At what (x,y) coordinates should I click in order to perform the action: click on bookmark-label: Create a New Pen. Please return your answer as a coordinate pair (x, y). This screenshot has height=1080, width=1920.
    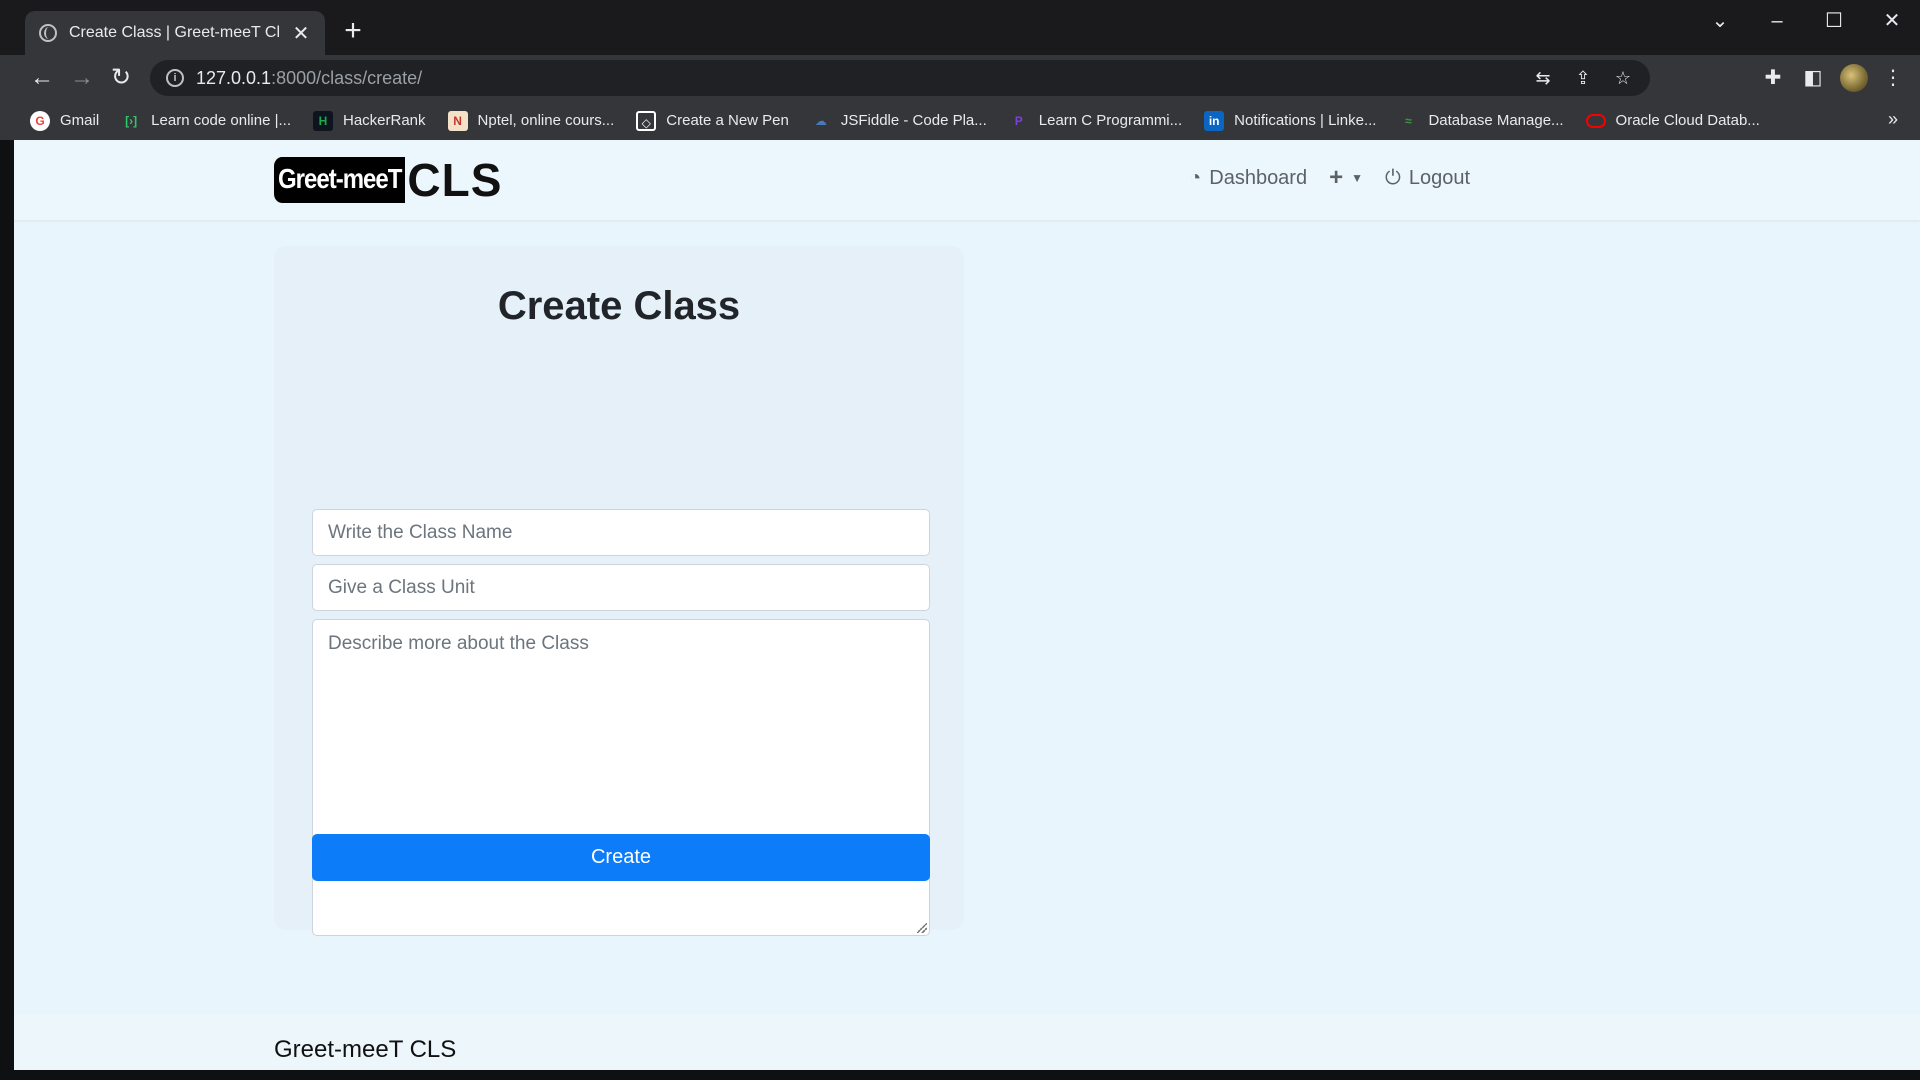
    Looking at the image, I should click on (727, 120).